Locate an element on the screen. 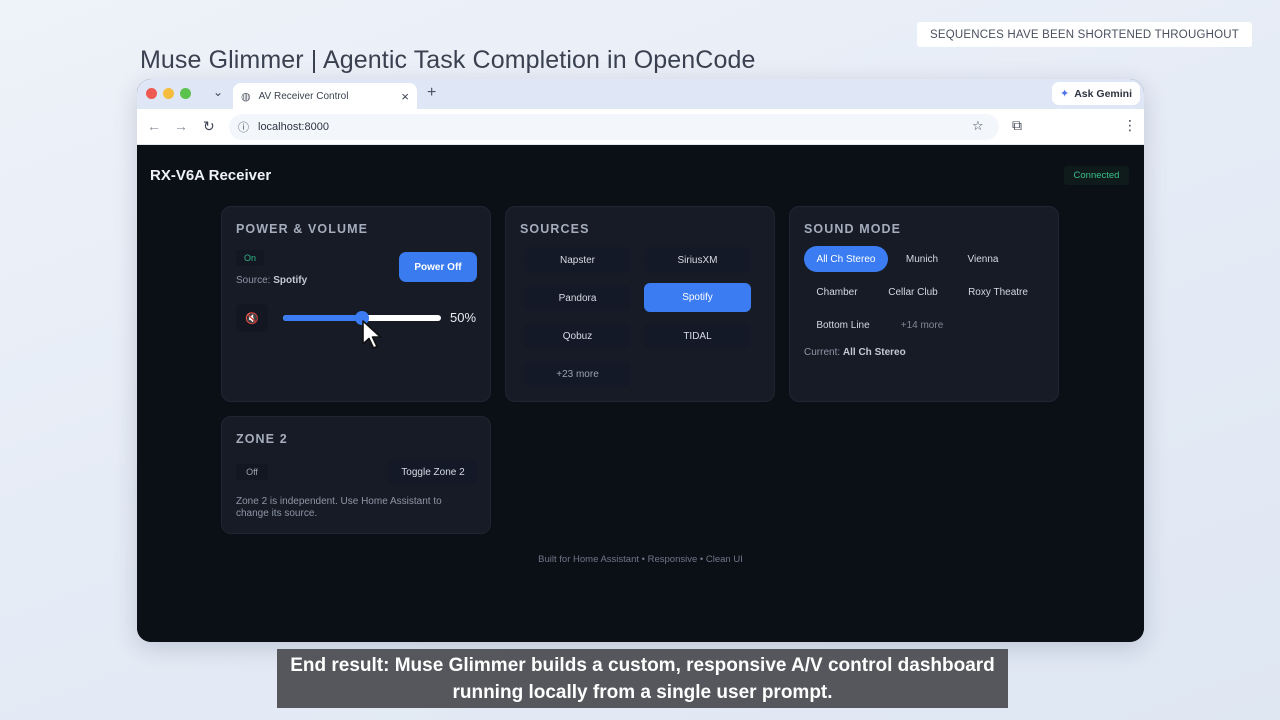 The image size is (1280, 720). source-button-pandora: Pandora is located at coordinates (577, 298).